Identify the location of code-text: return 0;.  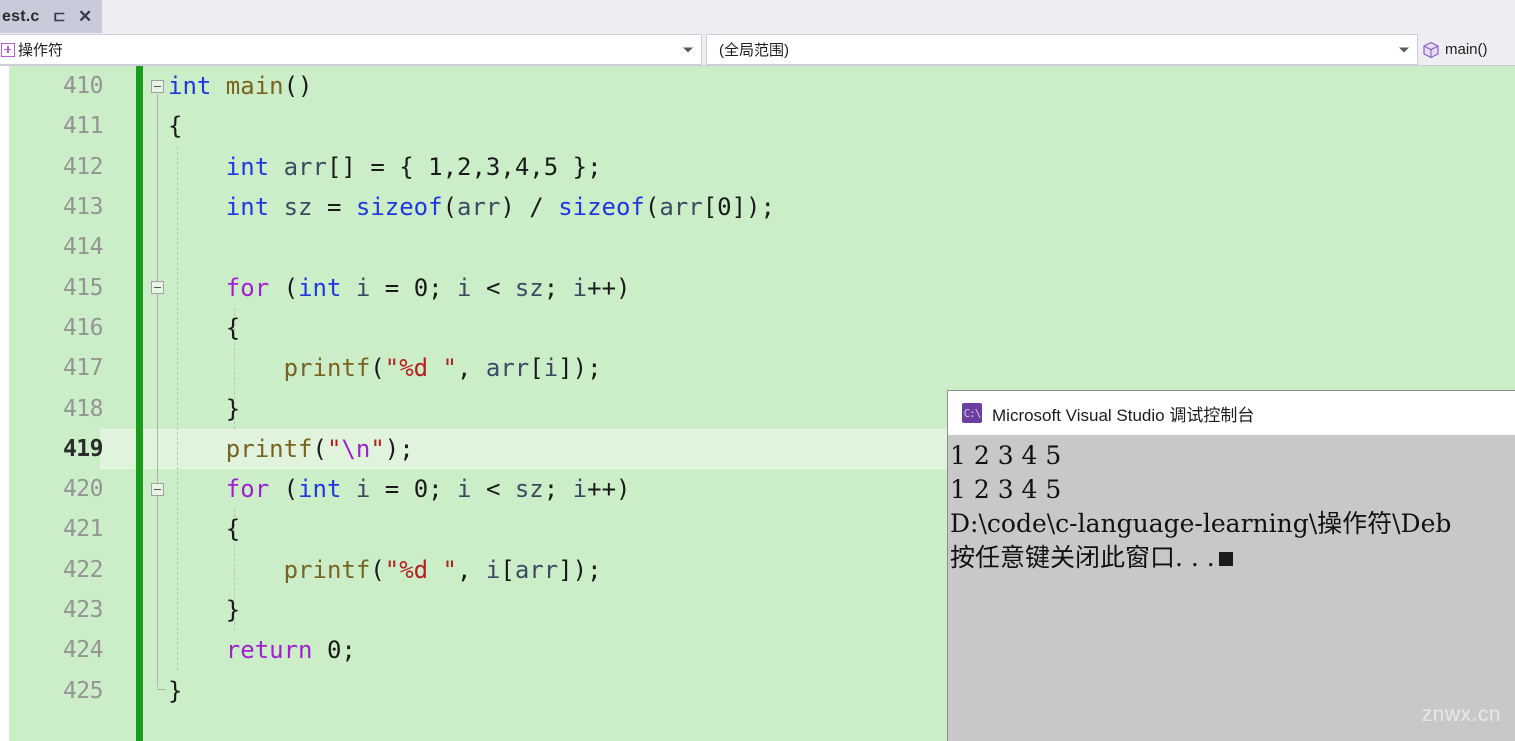
(290, 650).